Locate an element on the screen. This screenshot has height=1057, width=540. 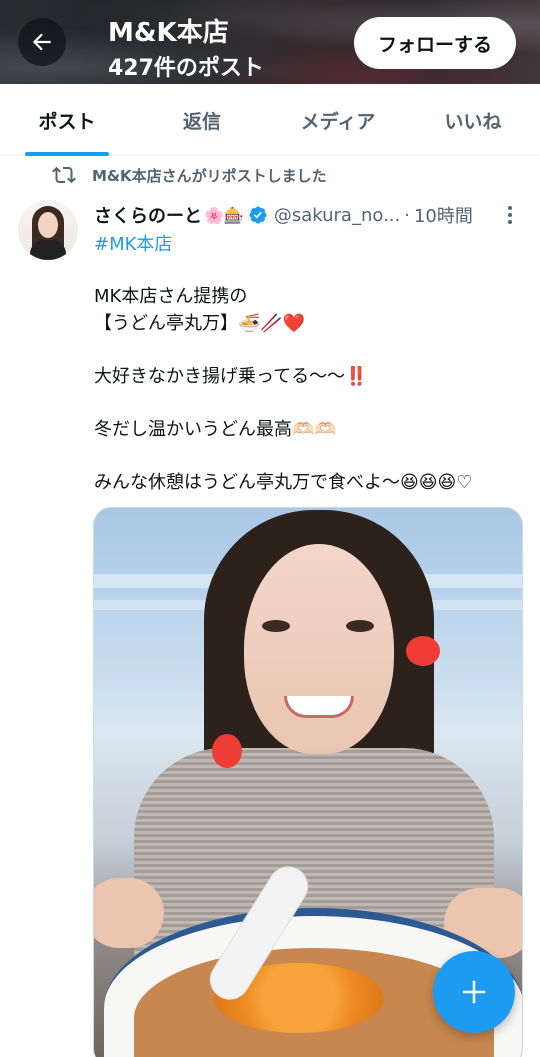
profile-title: M&K本店 is located at coordinates (168, 33).